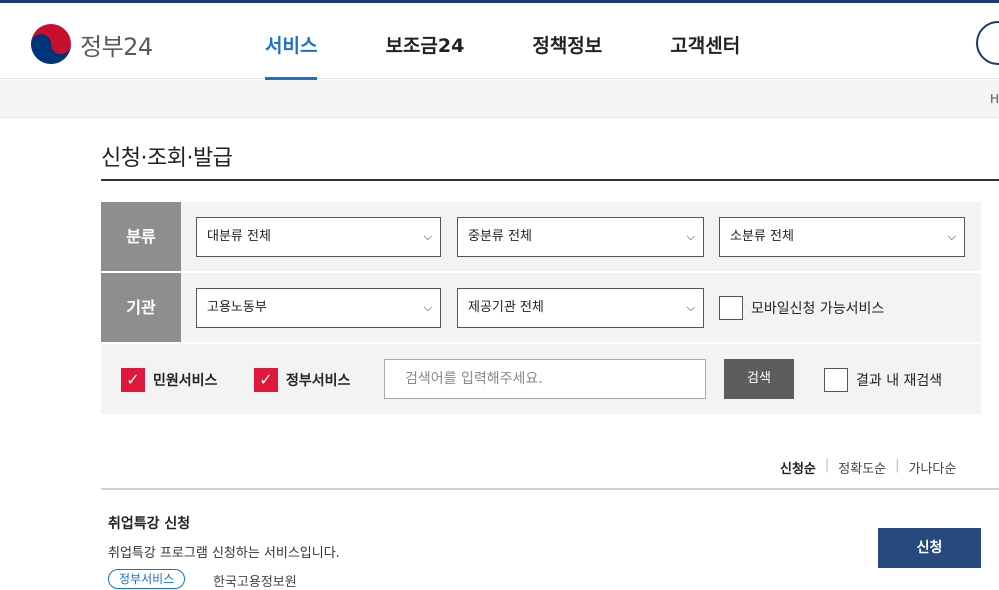  Describe the element at coordinates (994, 99) in the screenshot. I see `home-link: H` at that location.